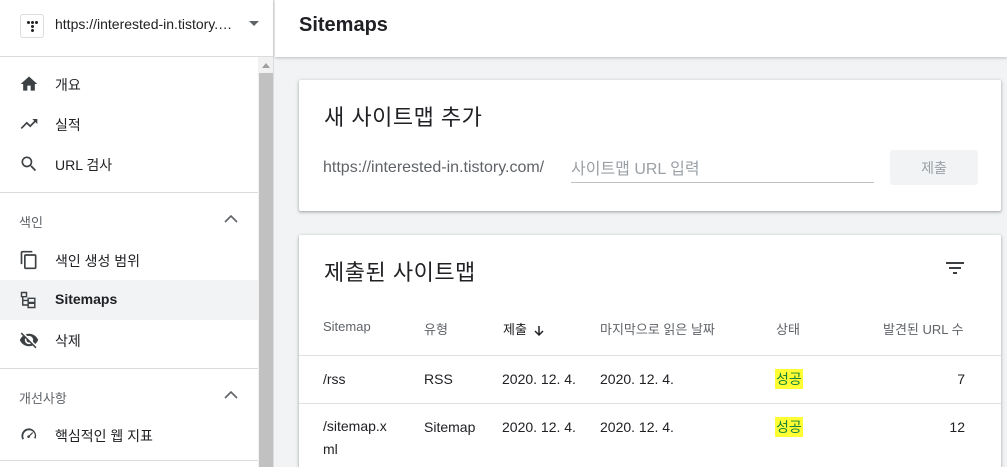  Describe the element at coordinates (436, 328) in the screenshot. I see `column-header-type: 유형` at that location.